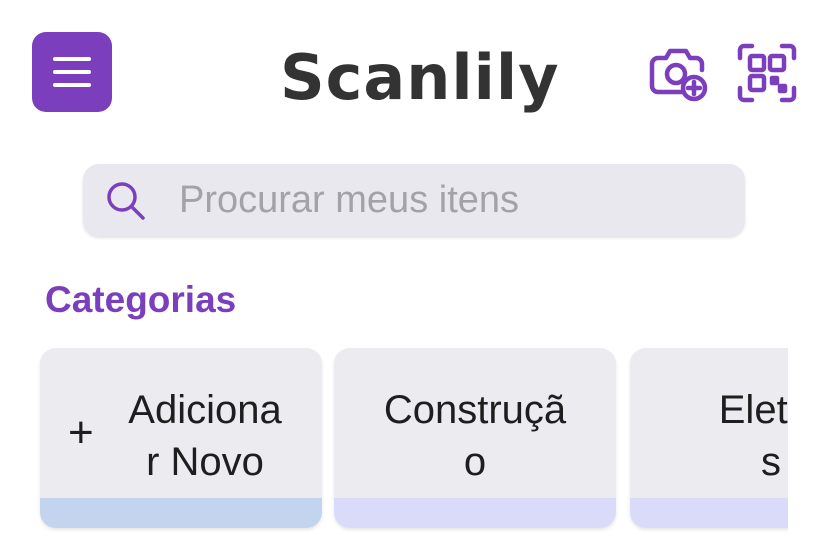  I want to click on category-card-construcao: Construçã o, so click(475, 438).